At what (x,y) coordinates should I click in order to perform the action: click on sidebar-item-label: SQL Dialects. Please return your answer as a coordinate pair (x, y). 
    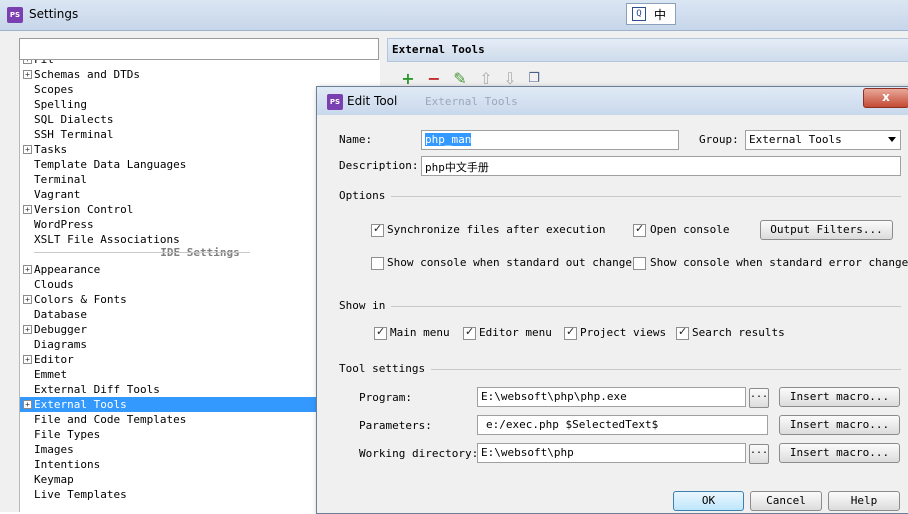
    Looking at the image, I should click on (74, 119).